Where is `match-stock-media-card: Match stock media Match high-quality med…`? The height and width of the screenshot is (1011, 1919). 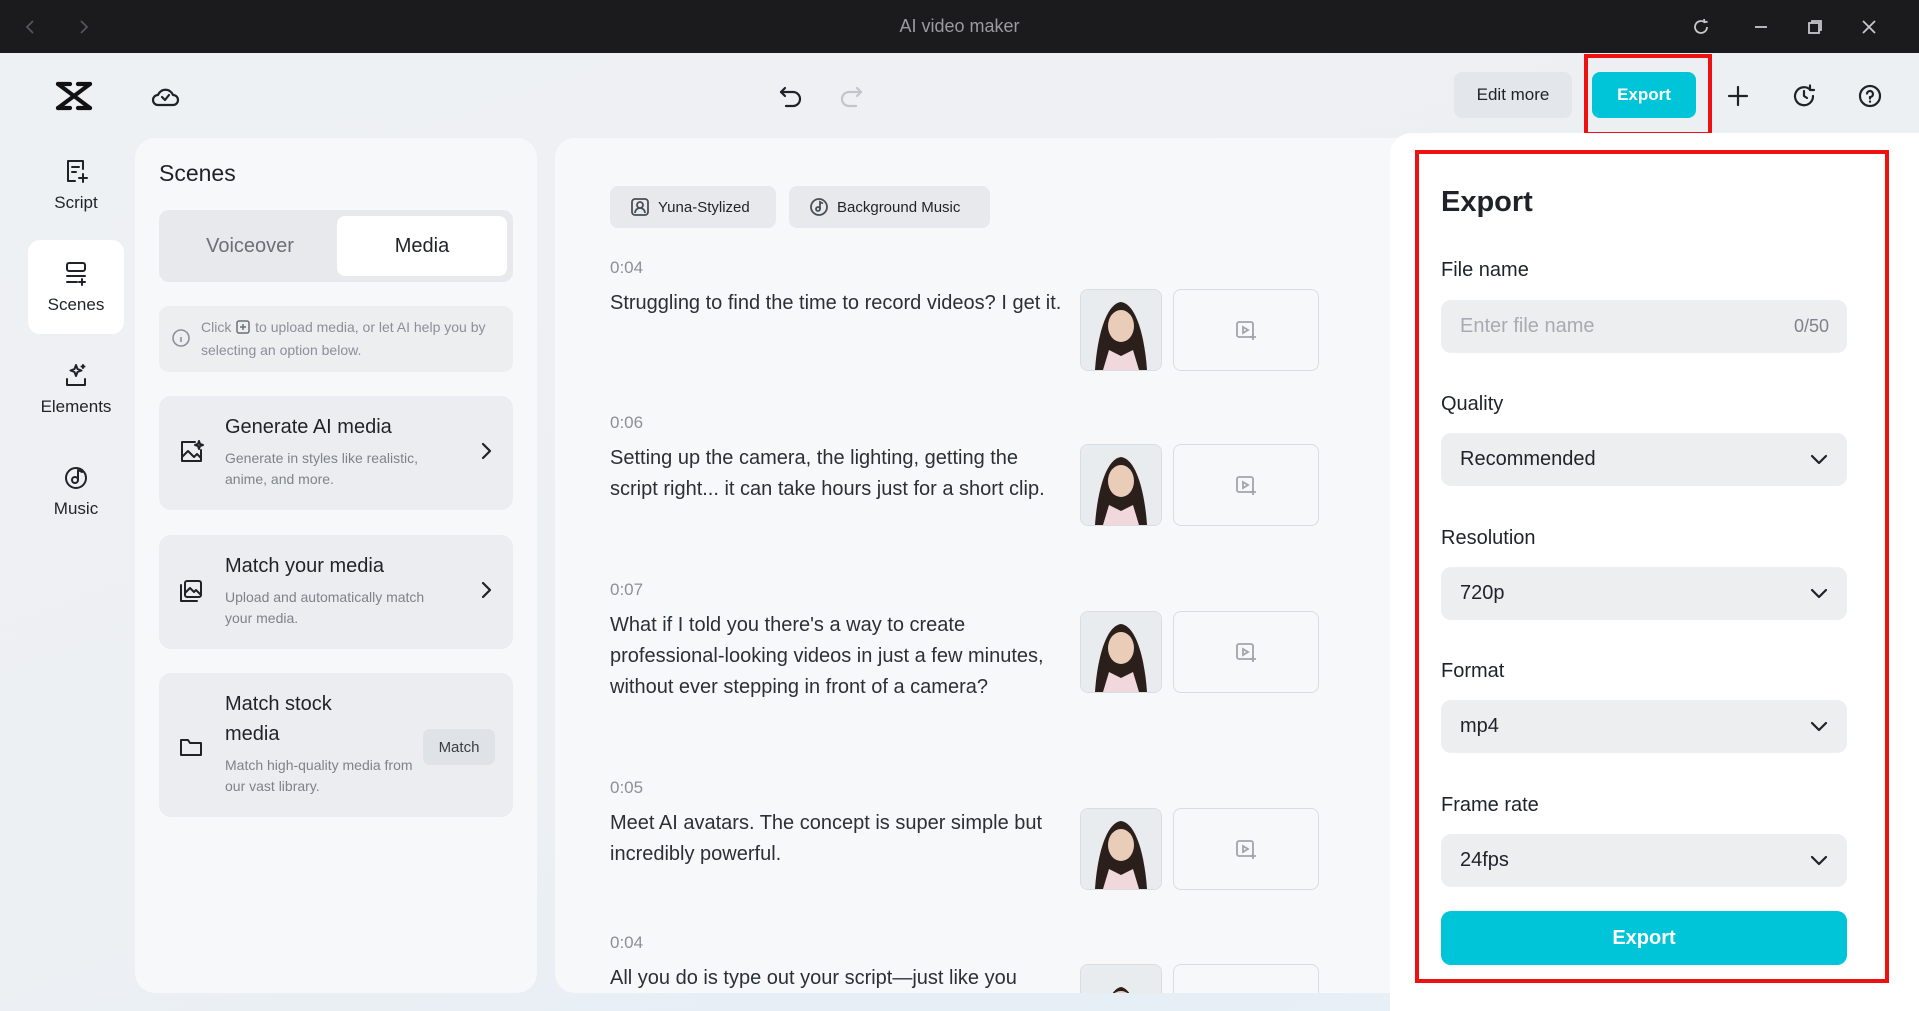 match-stock-media-card: Match stock media Match high-quality med… is located at coordinates (336, 745).